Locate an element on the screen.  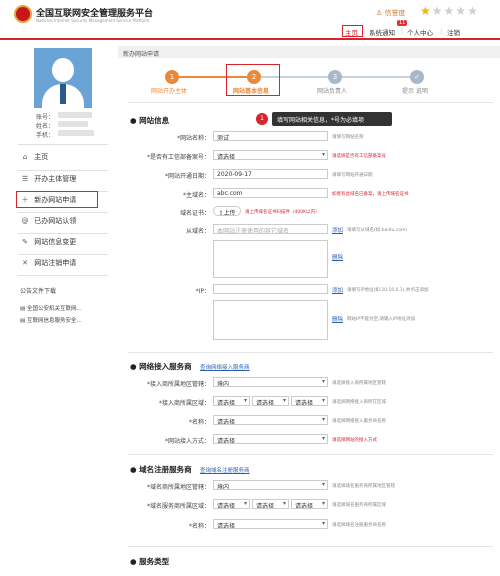
record-select: 请选择 is located at coordinates (270, 155).